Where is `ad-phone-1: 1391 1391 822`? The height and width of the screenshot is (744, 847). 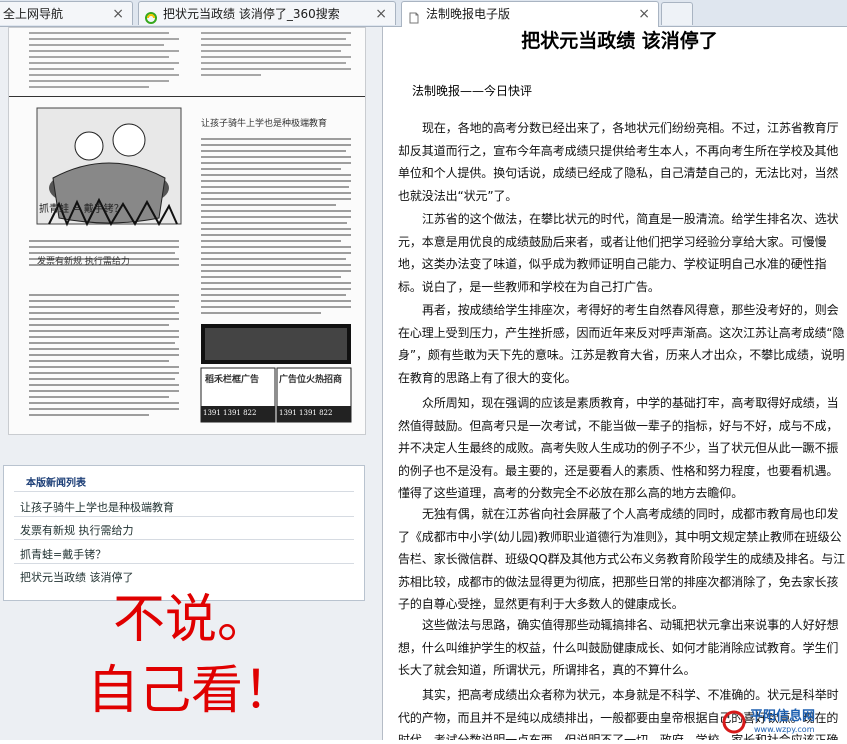 ad-phone-1: 1391 1391 822 is located at coordinates (230, 413).